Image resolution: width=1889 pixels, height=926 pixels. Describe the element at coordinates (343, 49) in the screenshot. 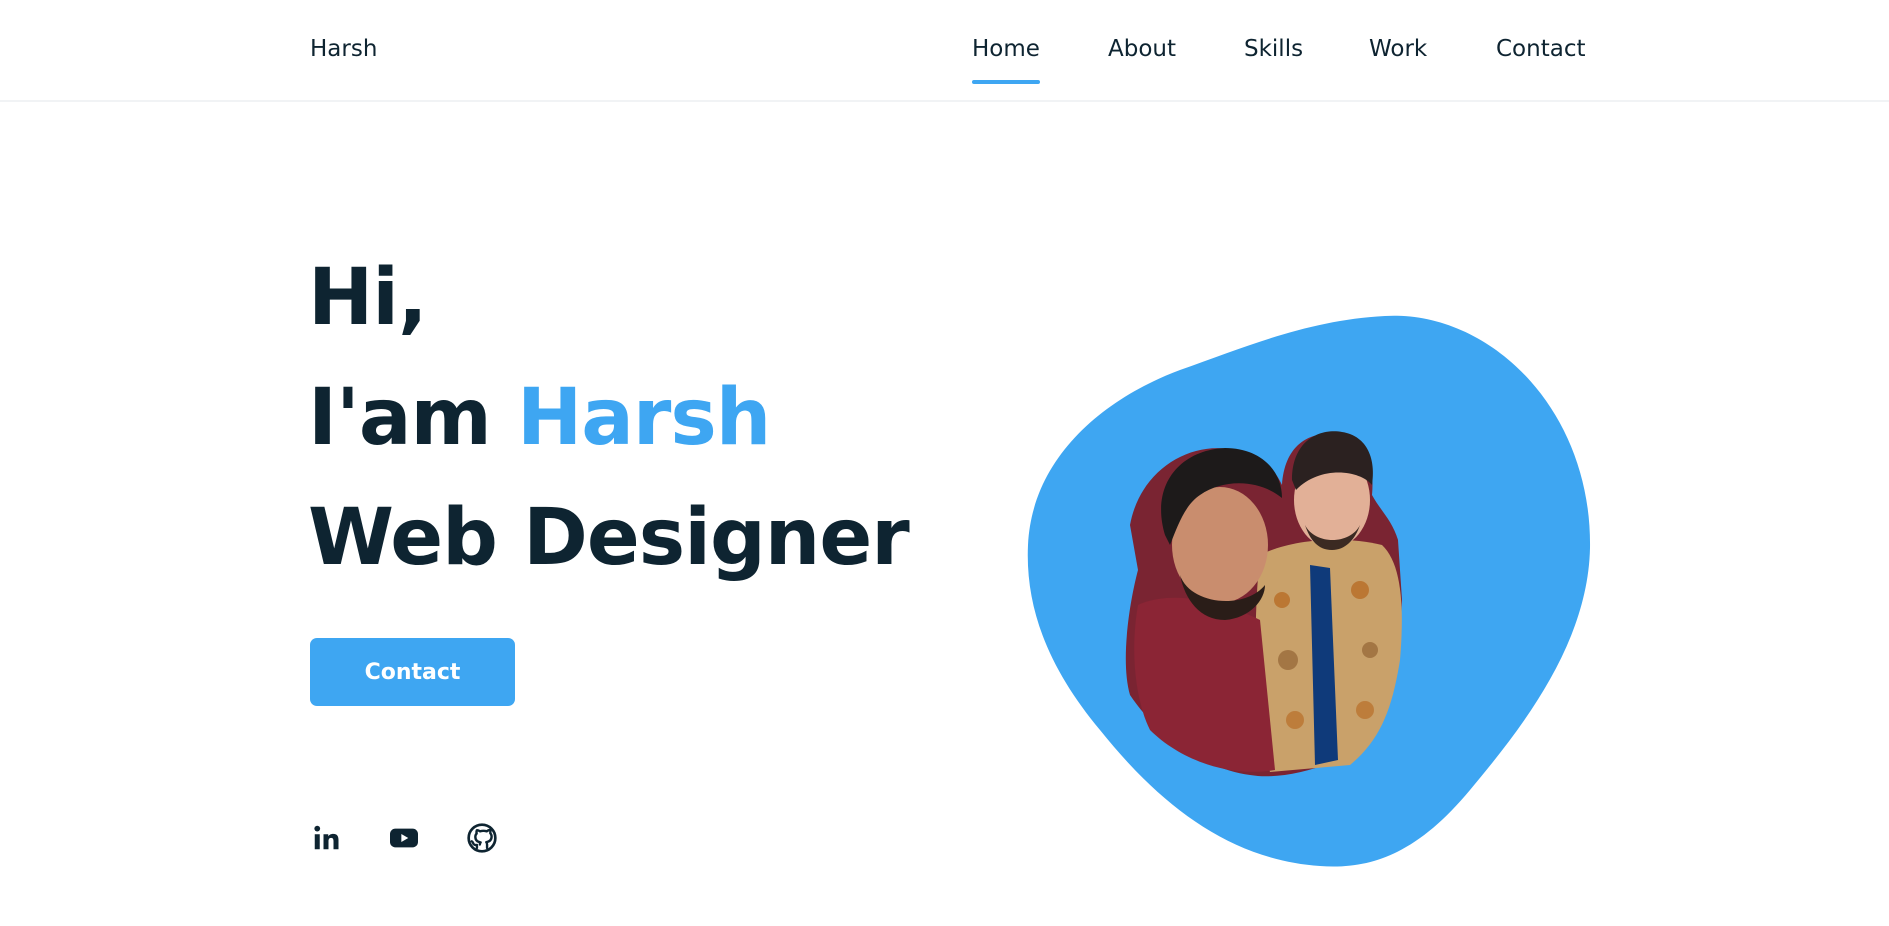

I see `site-logo: Harsh` at that location.